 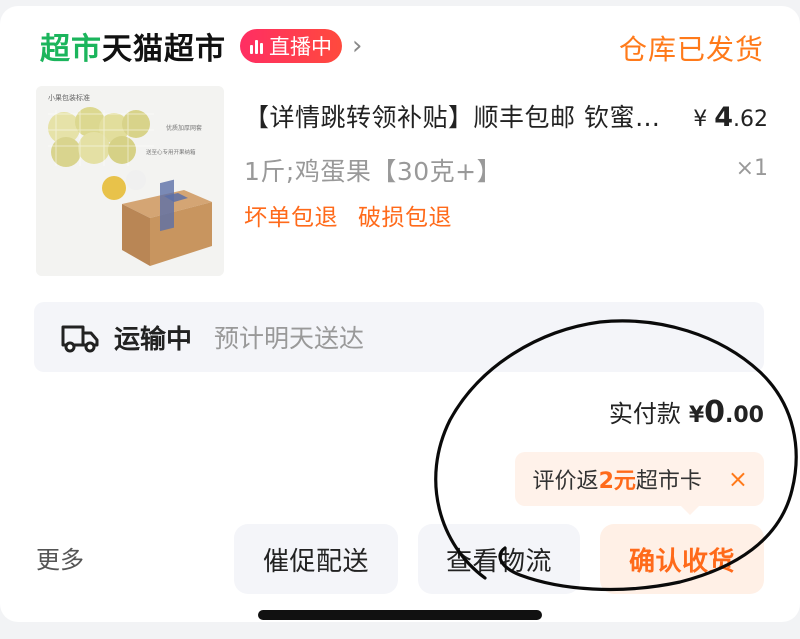 What do you see at coordinates (750, 119) in the screenshot?
I see `price-dec: .62` at bounding box center [750, 119].